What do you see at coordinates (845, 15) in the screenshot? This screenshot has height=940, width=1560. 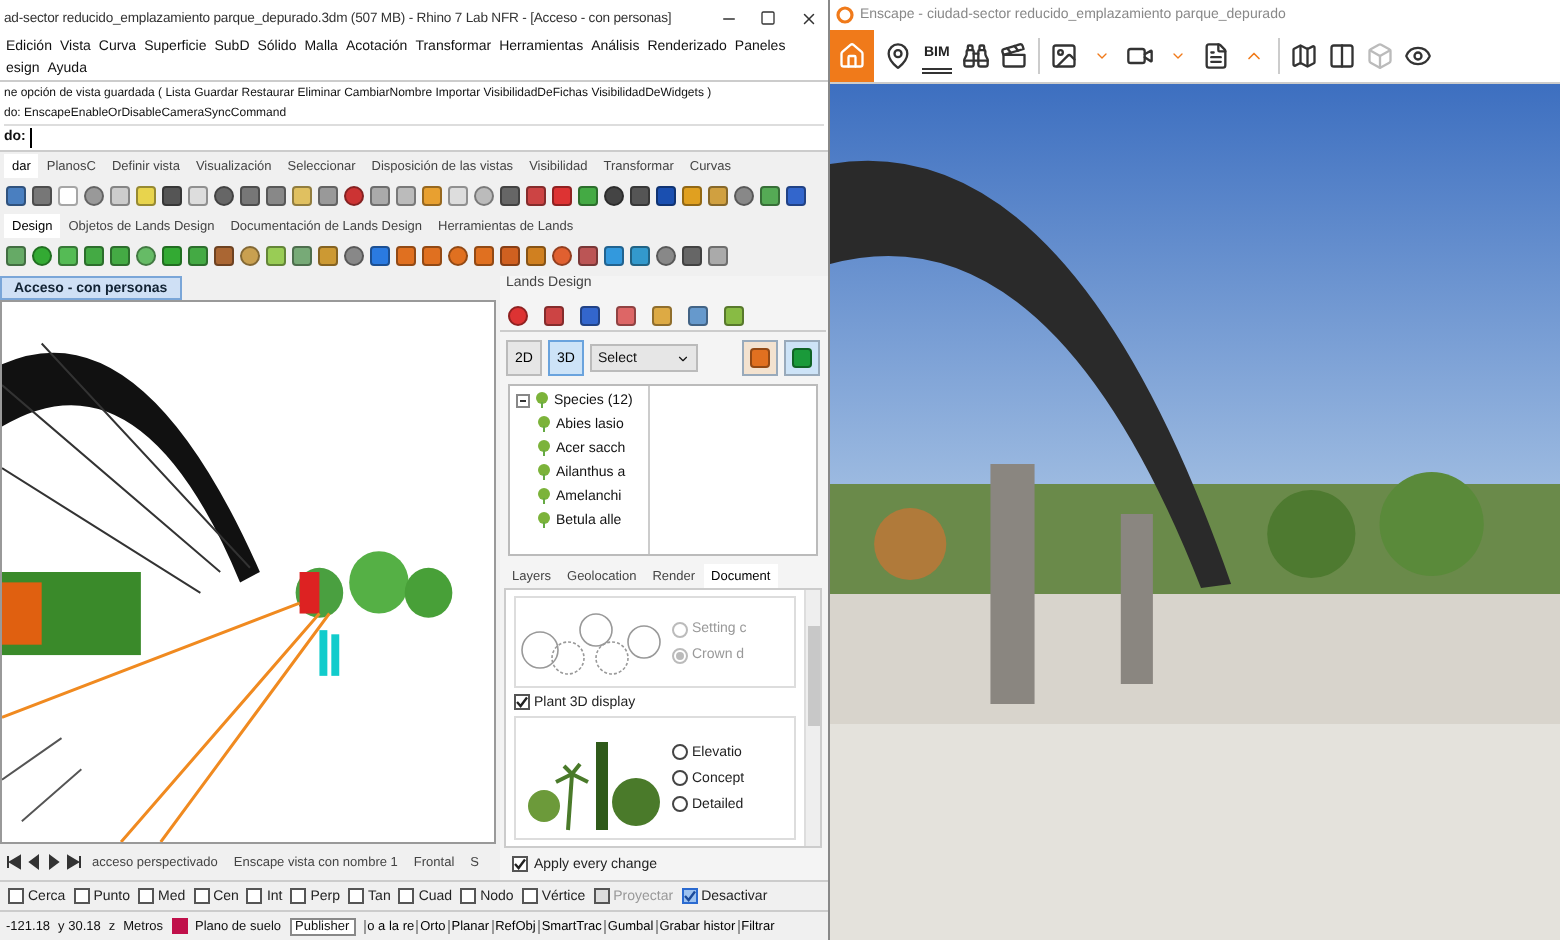 I see `app-logo-icon` at bounding box center [845, 15].